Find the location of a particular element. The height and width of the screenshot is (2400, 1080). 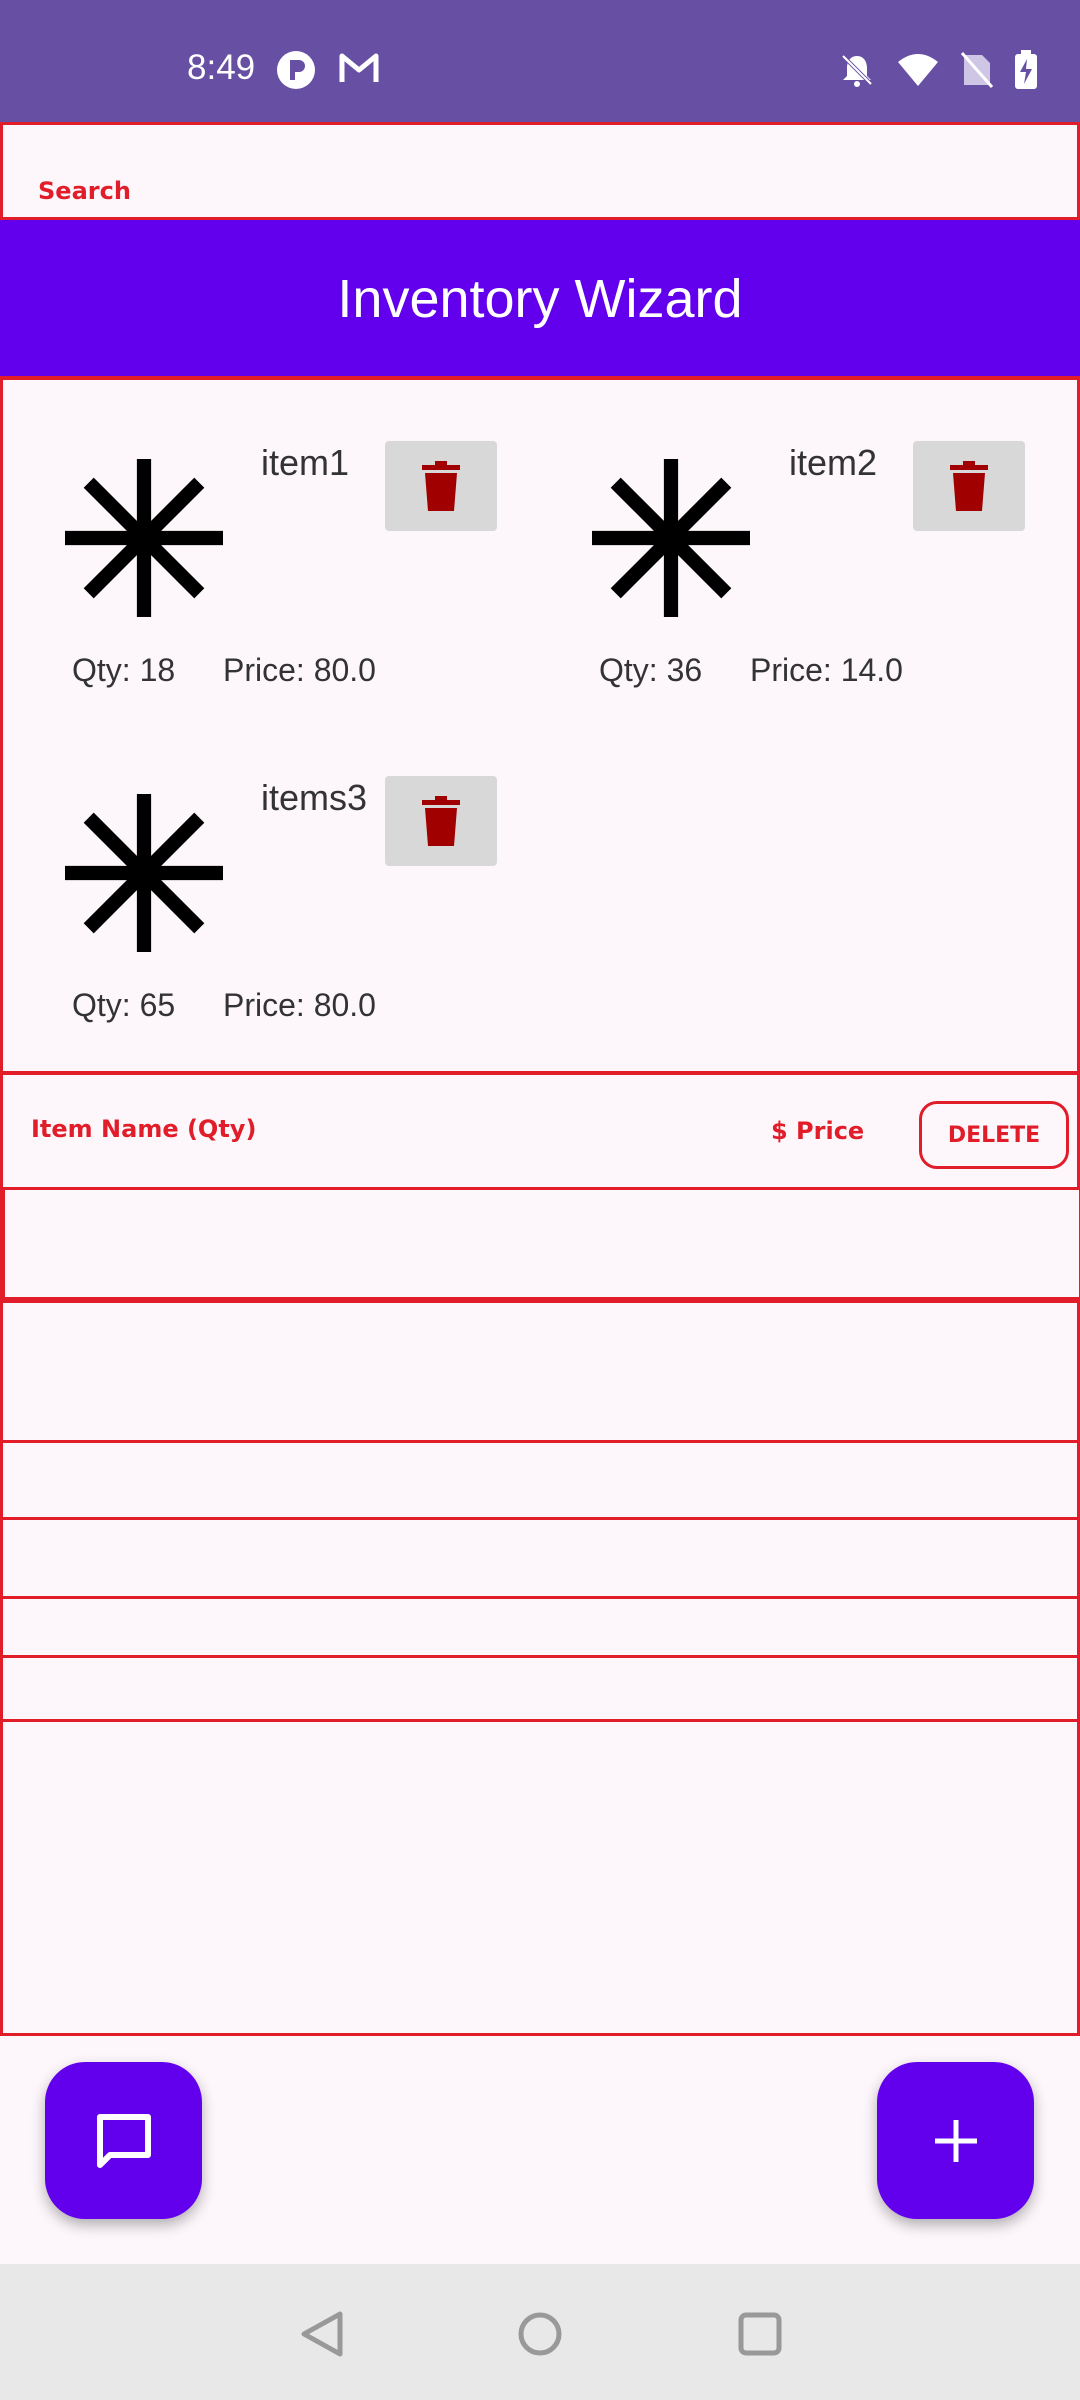

item-card: item2 Qty: 36 Price: 14.0 is located at coordinates (790, 540).